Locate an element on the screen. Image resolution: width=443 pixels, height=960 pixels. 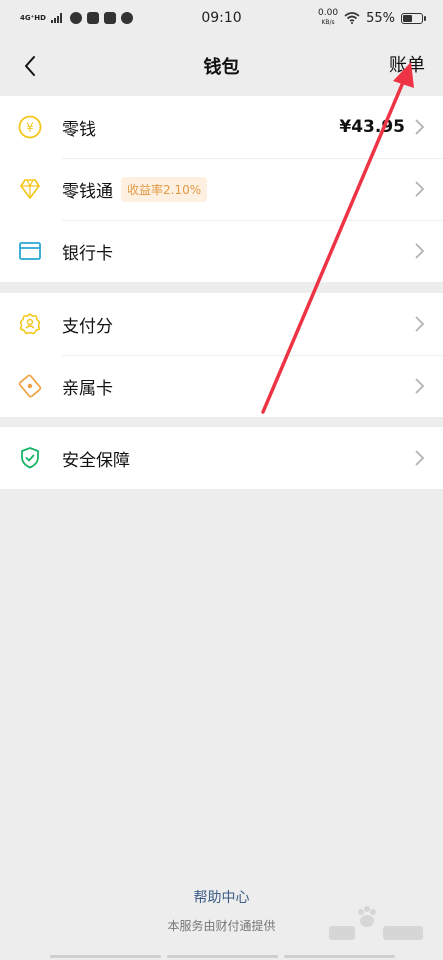
row-label: 支付分 is located at coordinates (87, 326).